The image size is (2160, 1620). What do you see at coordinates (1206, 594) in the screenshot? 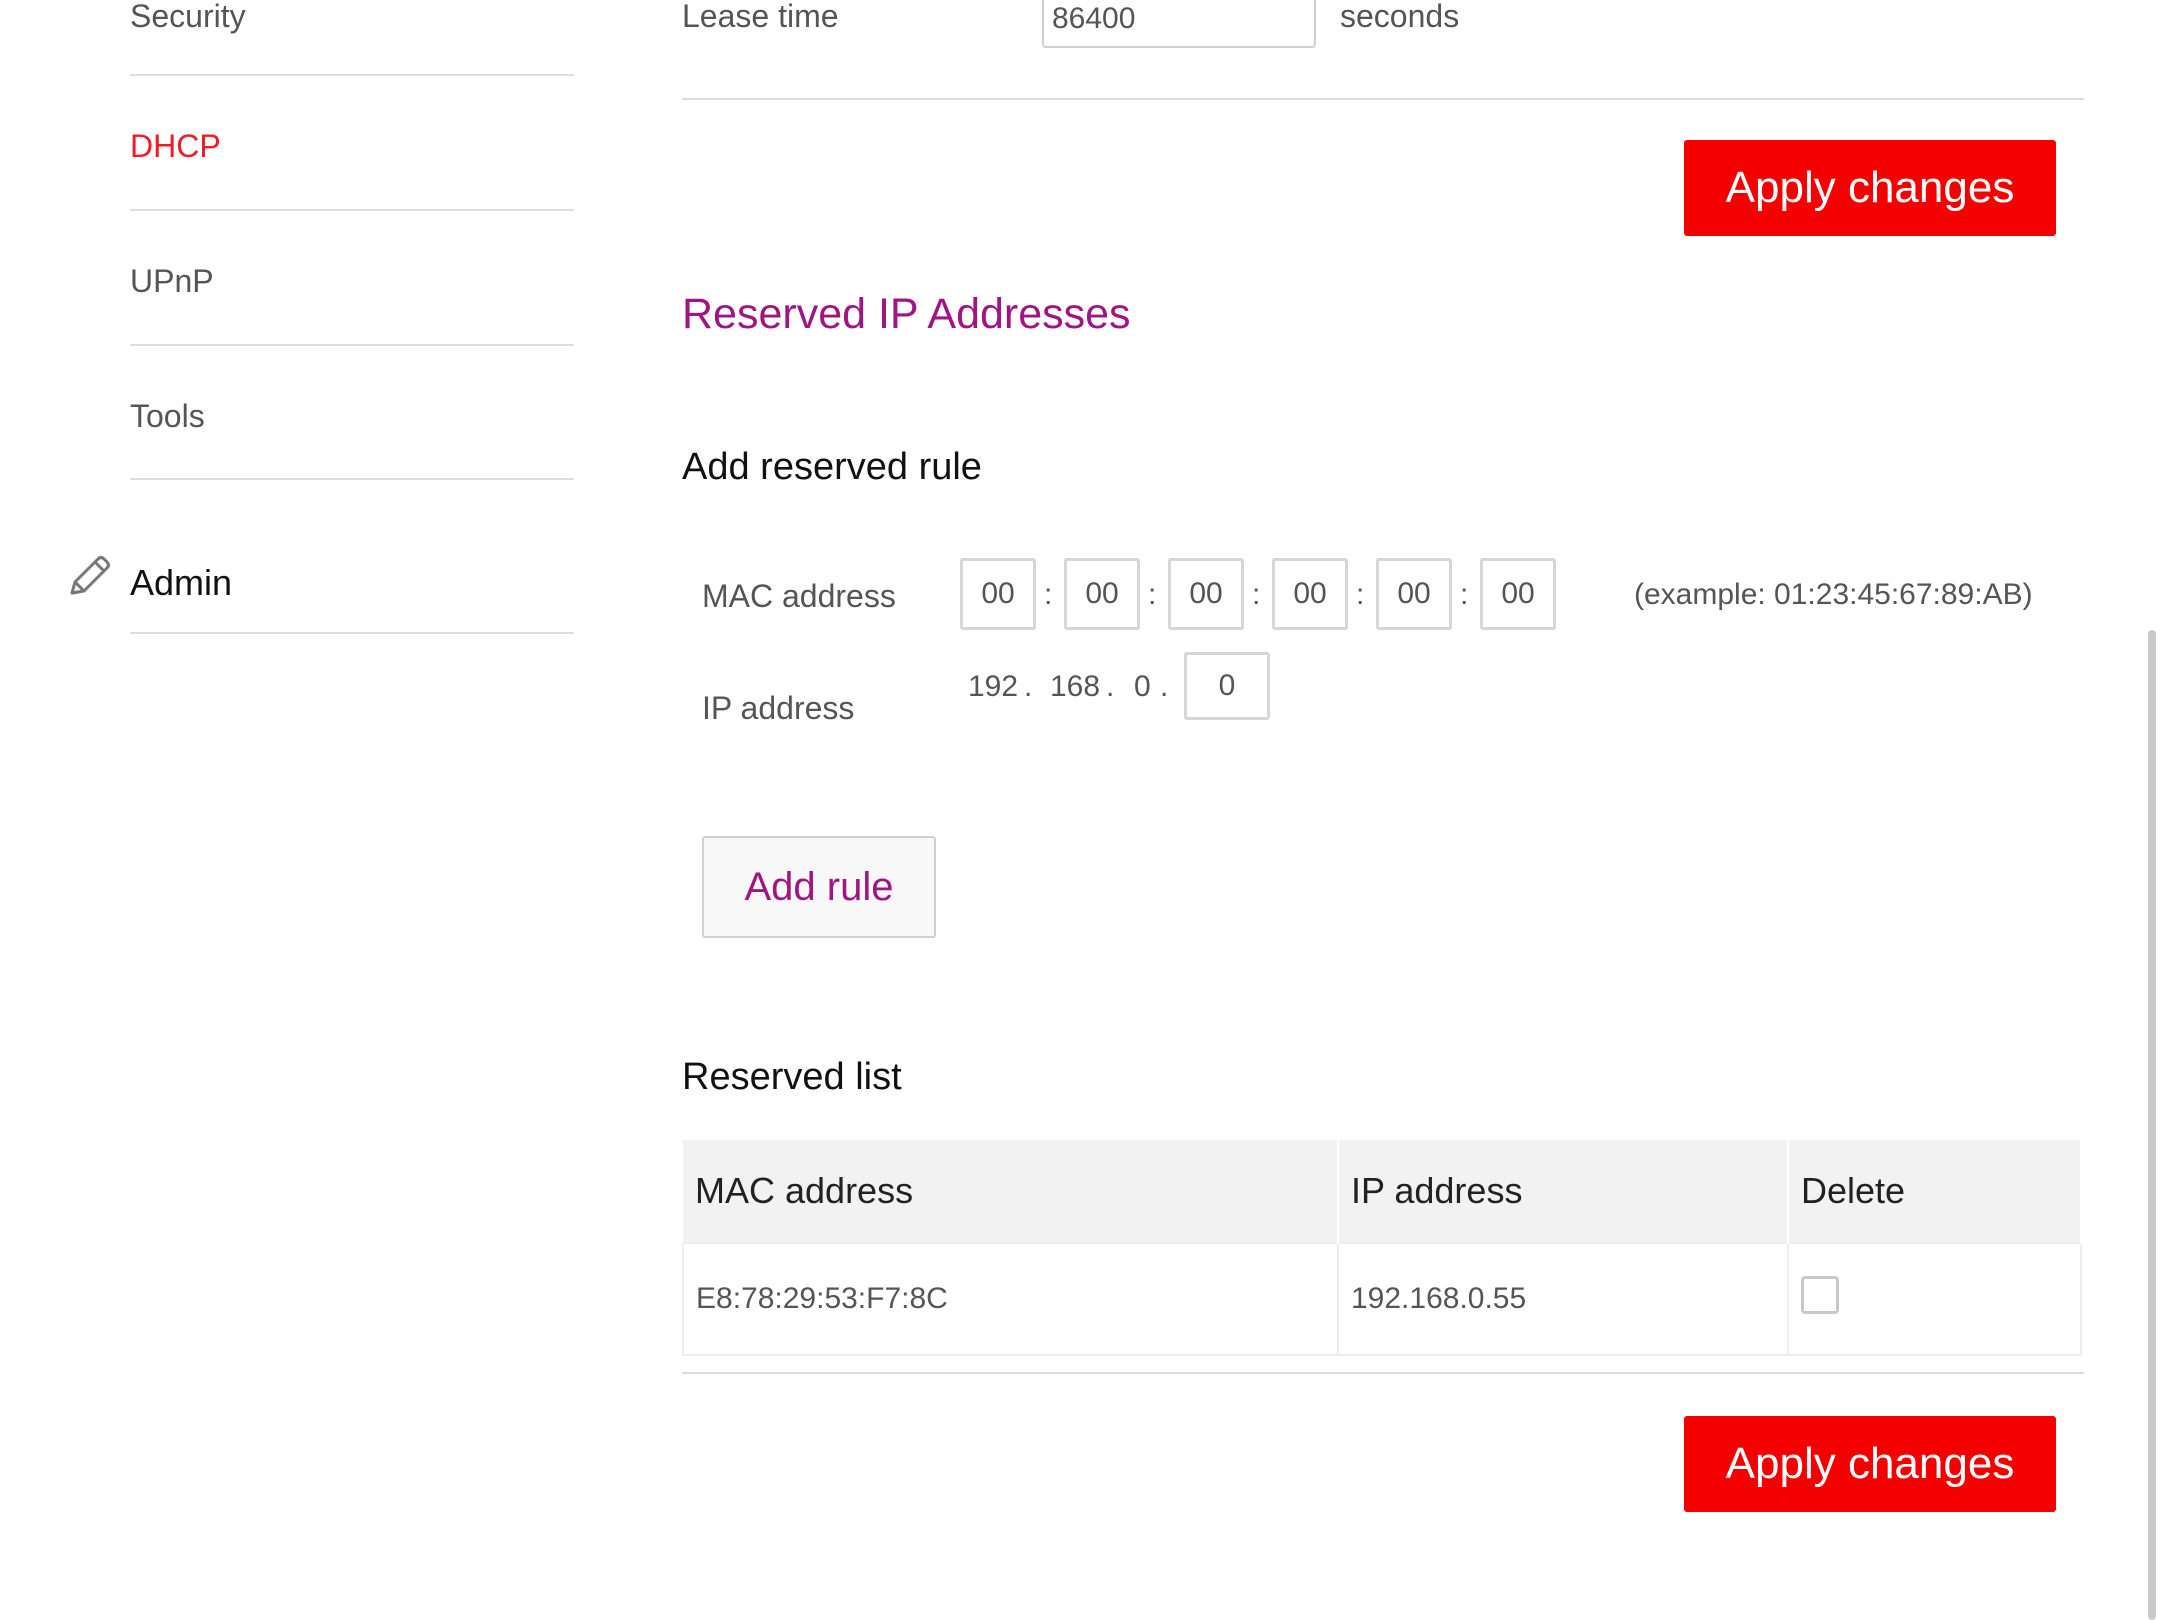
I see `mac-octet-3-input` at bounding box center [1206, 594].